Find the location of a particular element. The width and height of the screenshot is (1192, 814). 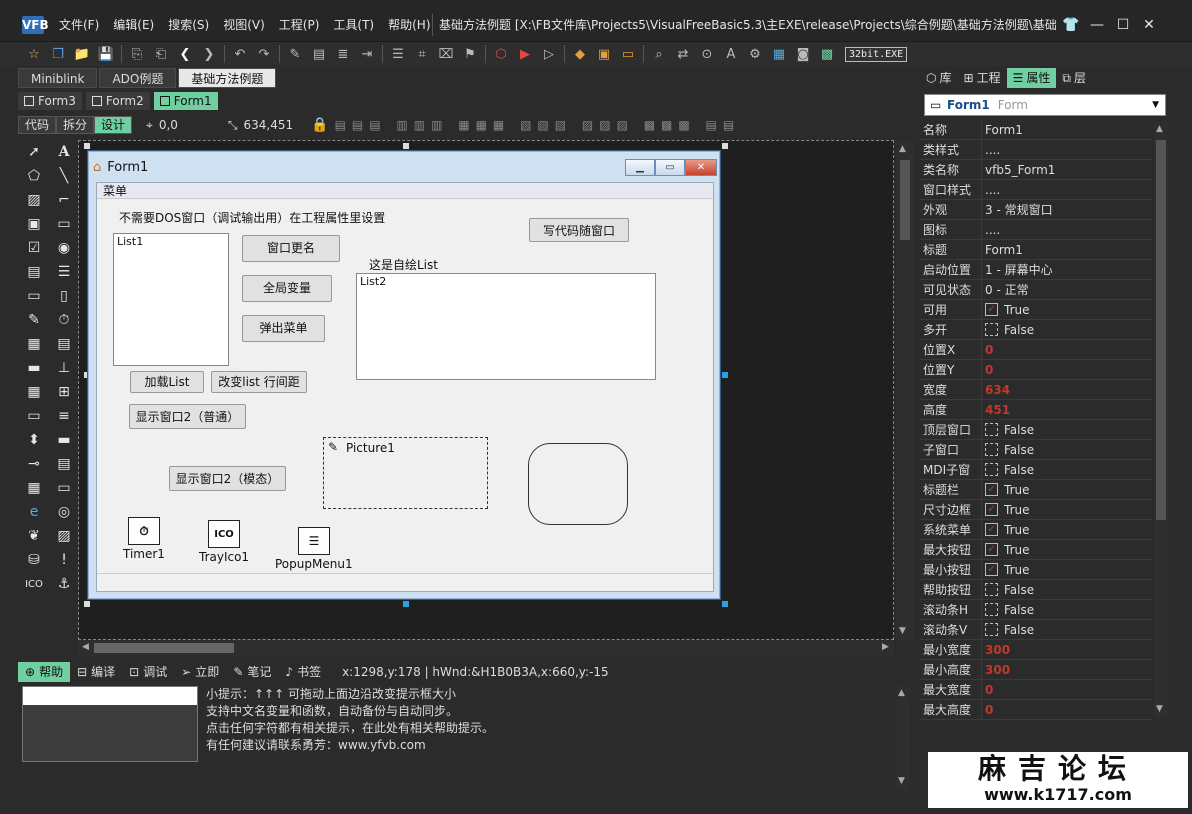

change-spacing-button: 改变list 行间距 is located at coordinates (259, 382).